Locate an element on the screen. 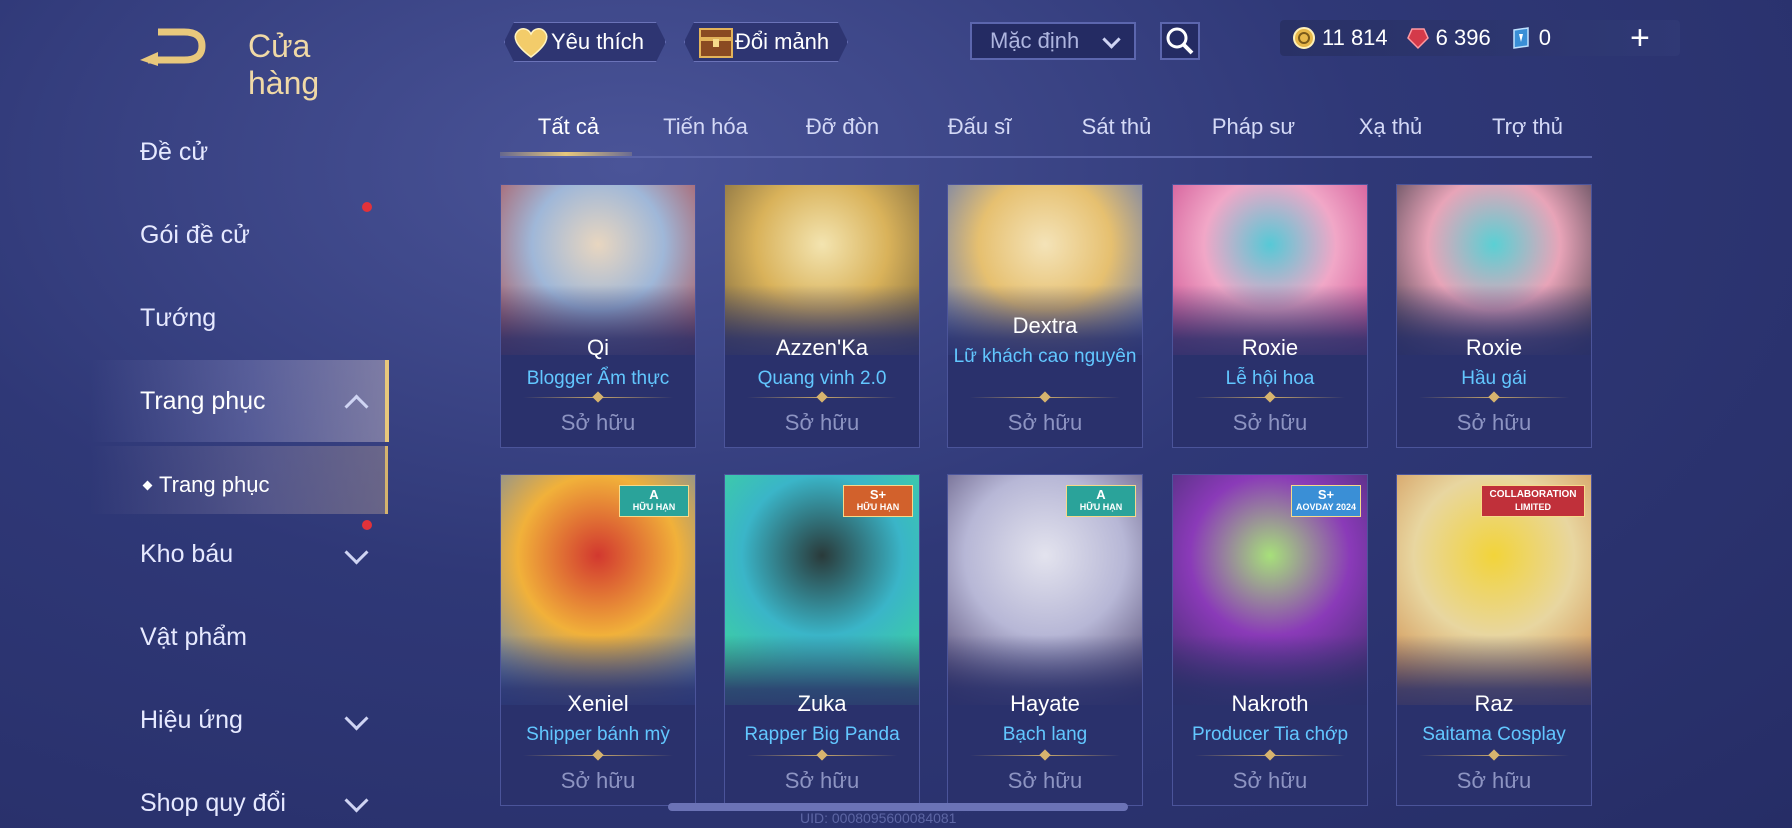 Image resolution: width=1792 pixels, height=828 pixels. skin-name: Blogger Ẩm thực is located at coordinates (598, 378).